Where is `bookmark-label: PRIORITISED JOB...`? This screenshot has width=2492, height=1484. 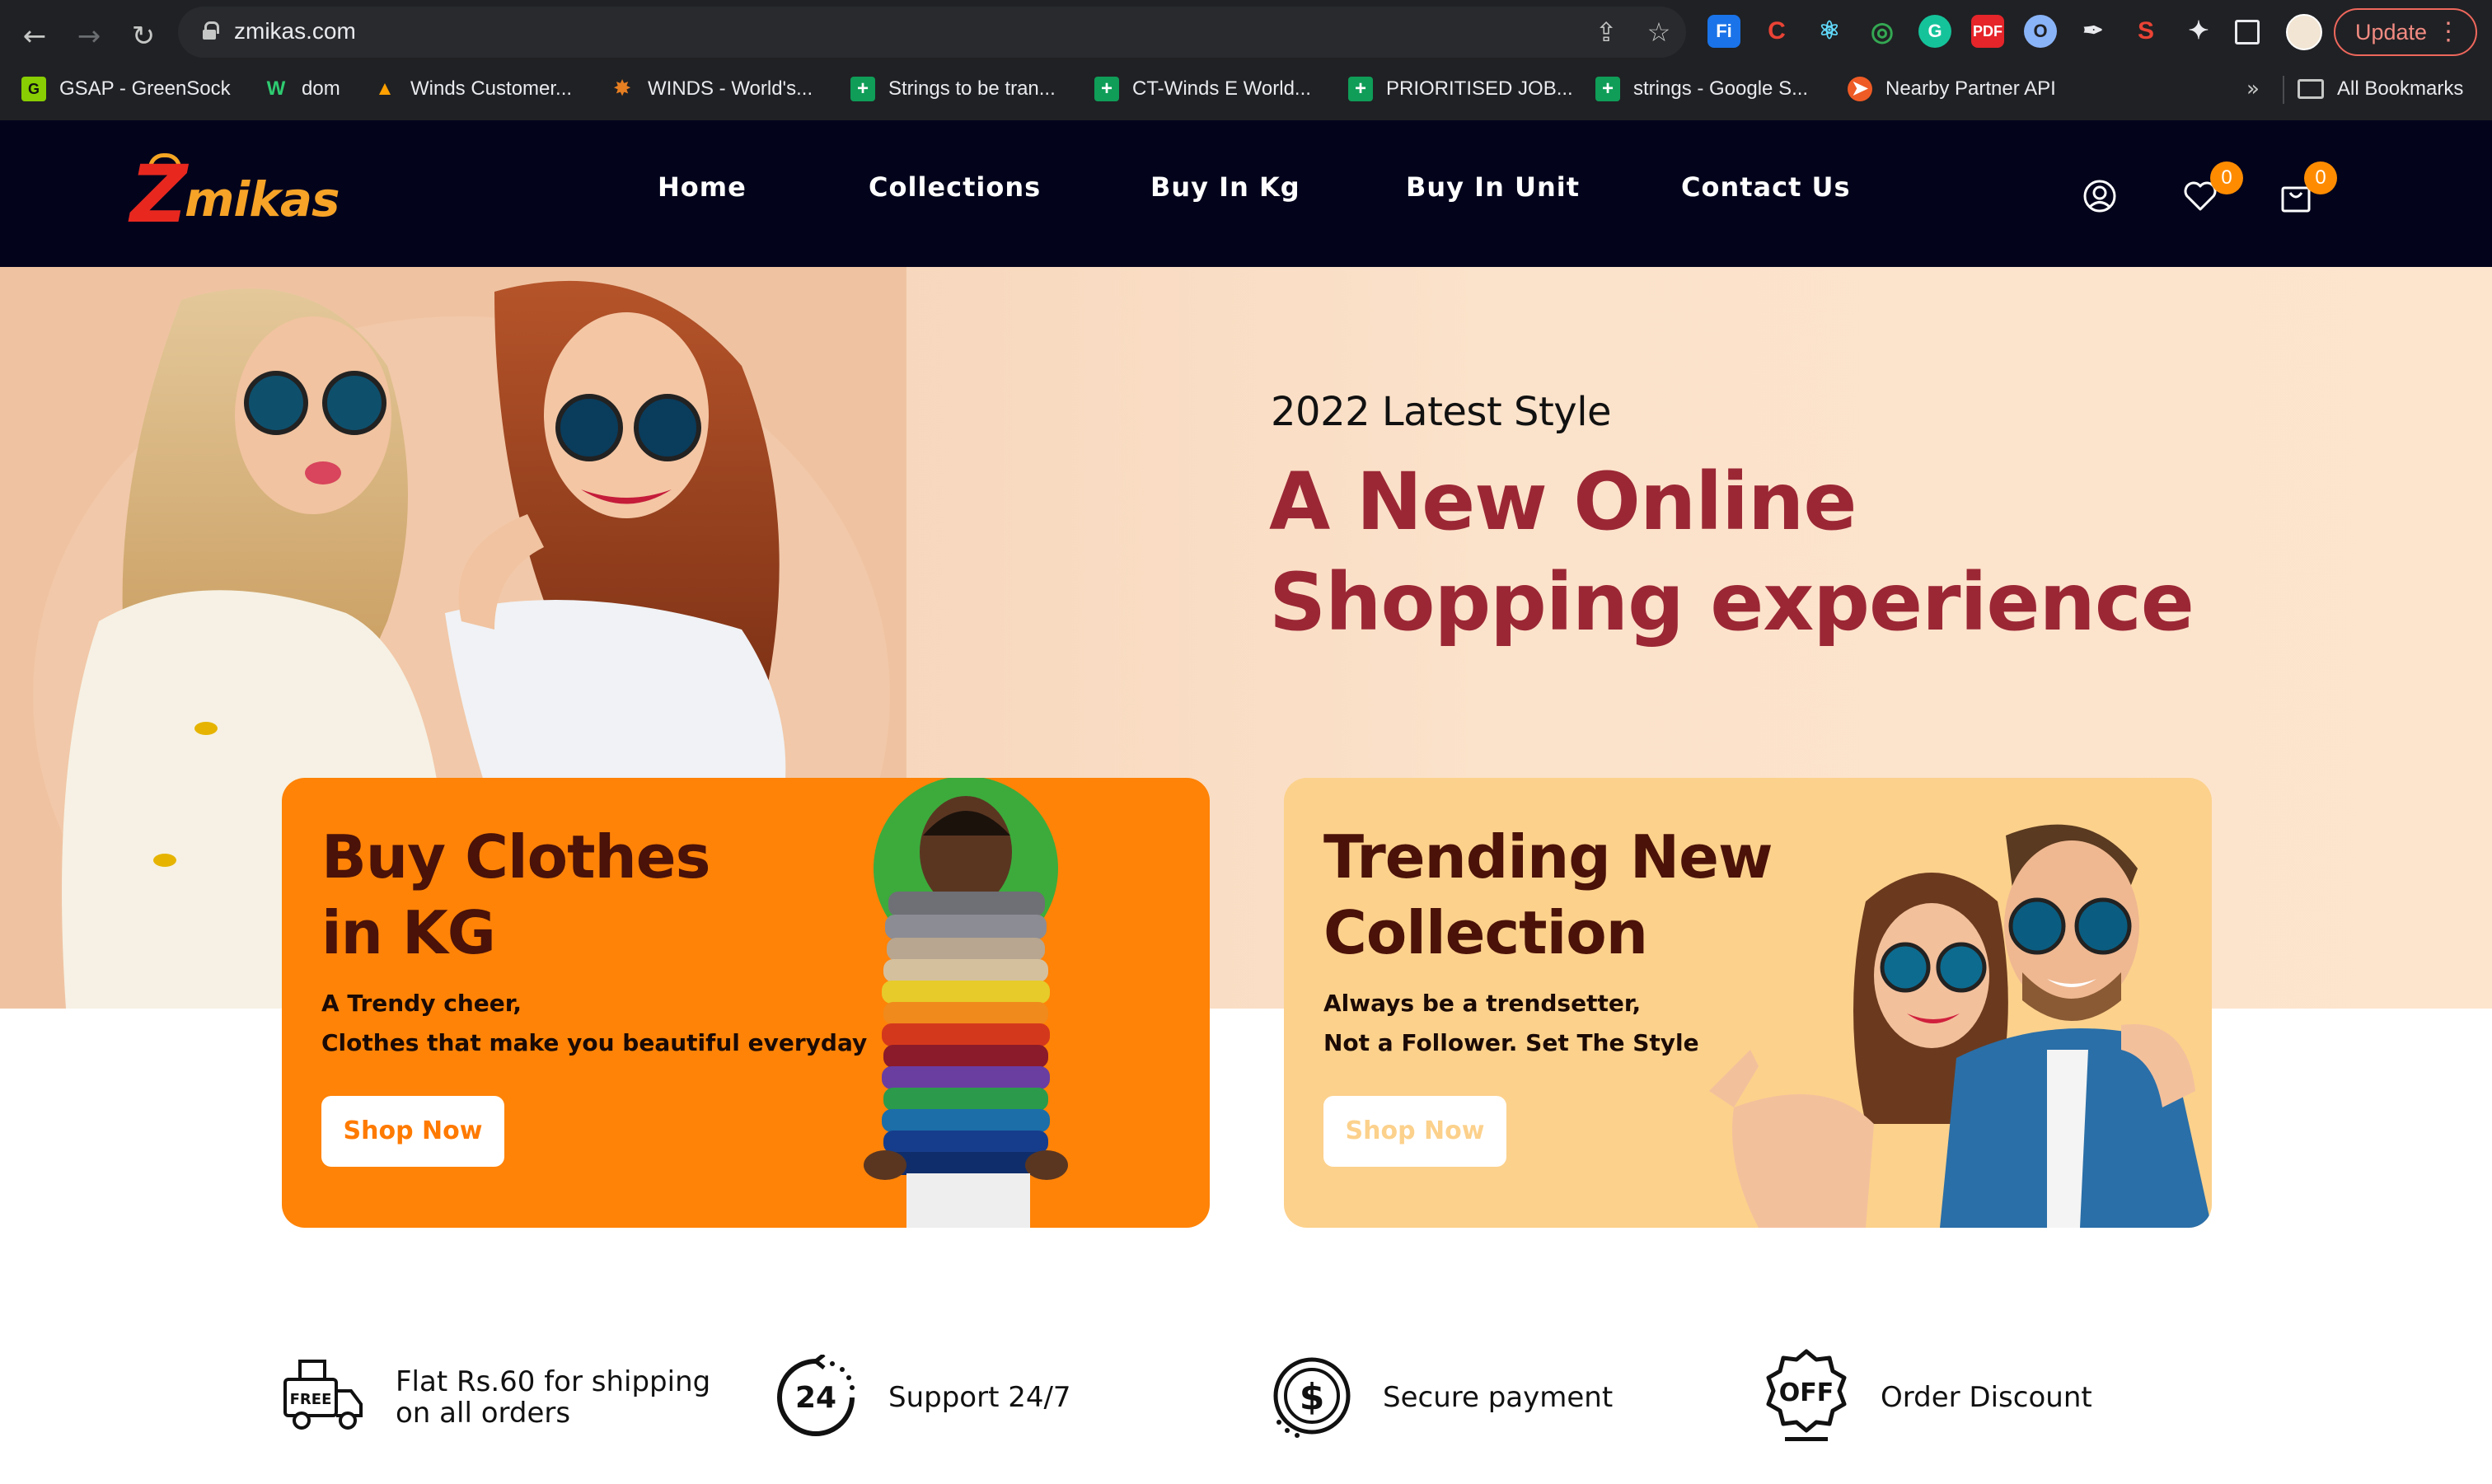
bookmark-label: PRIORITISED JOB... is located at coordinates (1480, 89).